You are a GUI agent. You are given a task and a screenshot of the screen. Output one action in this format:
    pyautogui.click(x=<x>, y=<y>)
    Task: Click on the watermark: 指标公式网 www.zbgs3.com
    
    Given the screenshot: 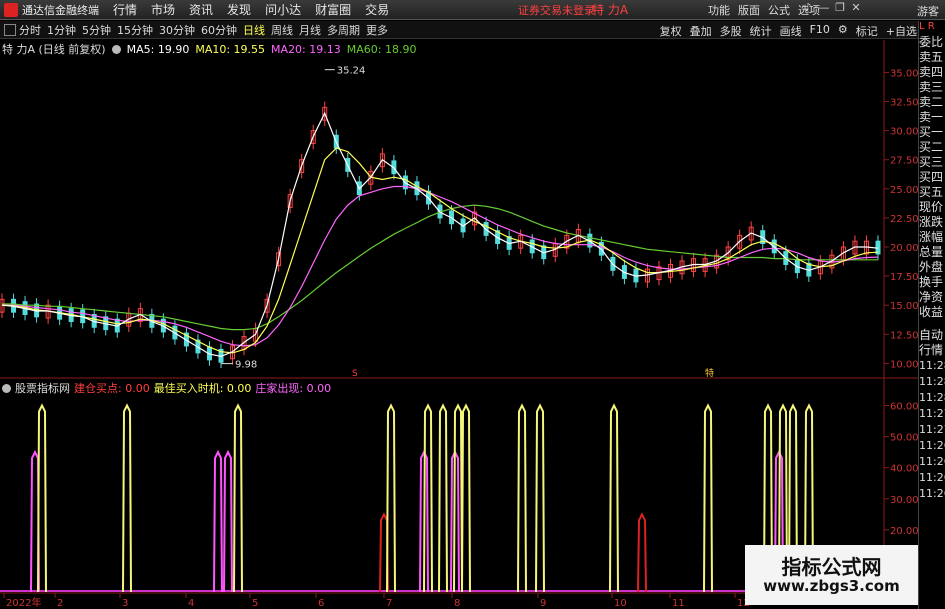 What is the action you would take?
    pyautogui.click(x=831, y=575)
    